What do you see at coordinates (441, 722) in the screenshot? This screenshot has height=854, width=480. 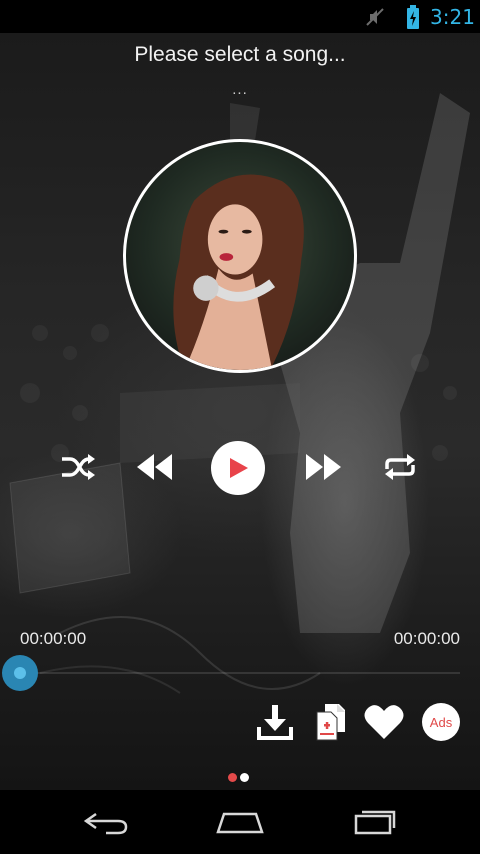 I see `ads-button: Ads` at bounding box center [441, 722].